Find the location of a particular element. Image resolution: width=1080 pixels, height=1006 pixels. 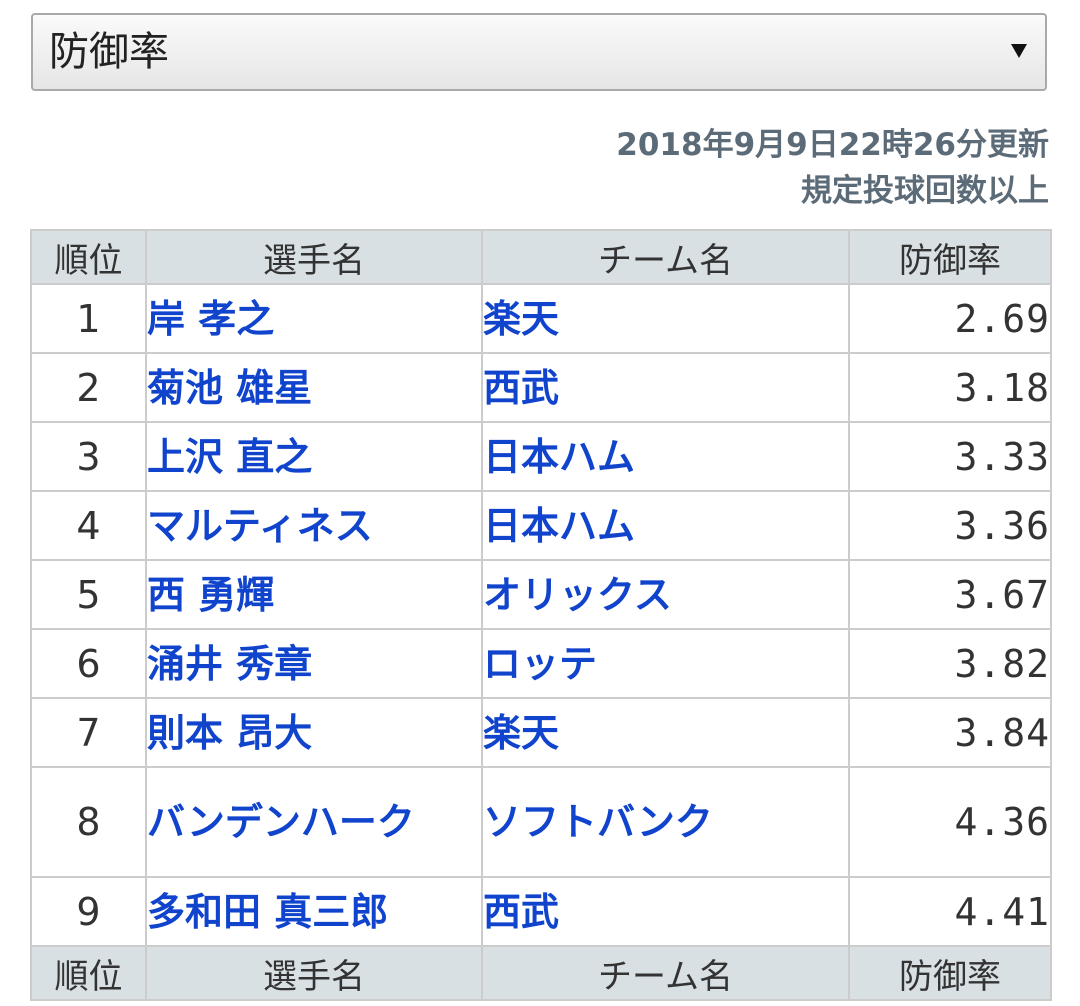

player-name: バンデンハーク is located at coordinates (282, 822).